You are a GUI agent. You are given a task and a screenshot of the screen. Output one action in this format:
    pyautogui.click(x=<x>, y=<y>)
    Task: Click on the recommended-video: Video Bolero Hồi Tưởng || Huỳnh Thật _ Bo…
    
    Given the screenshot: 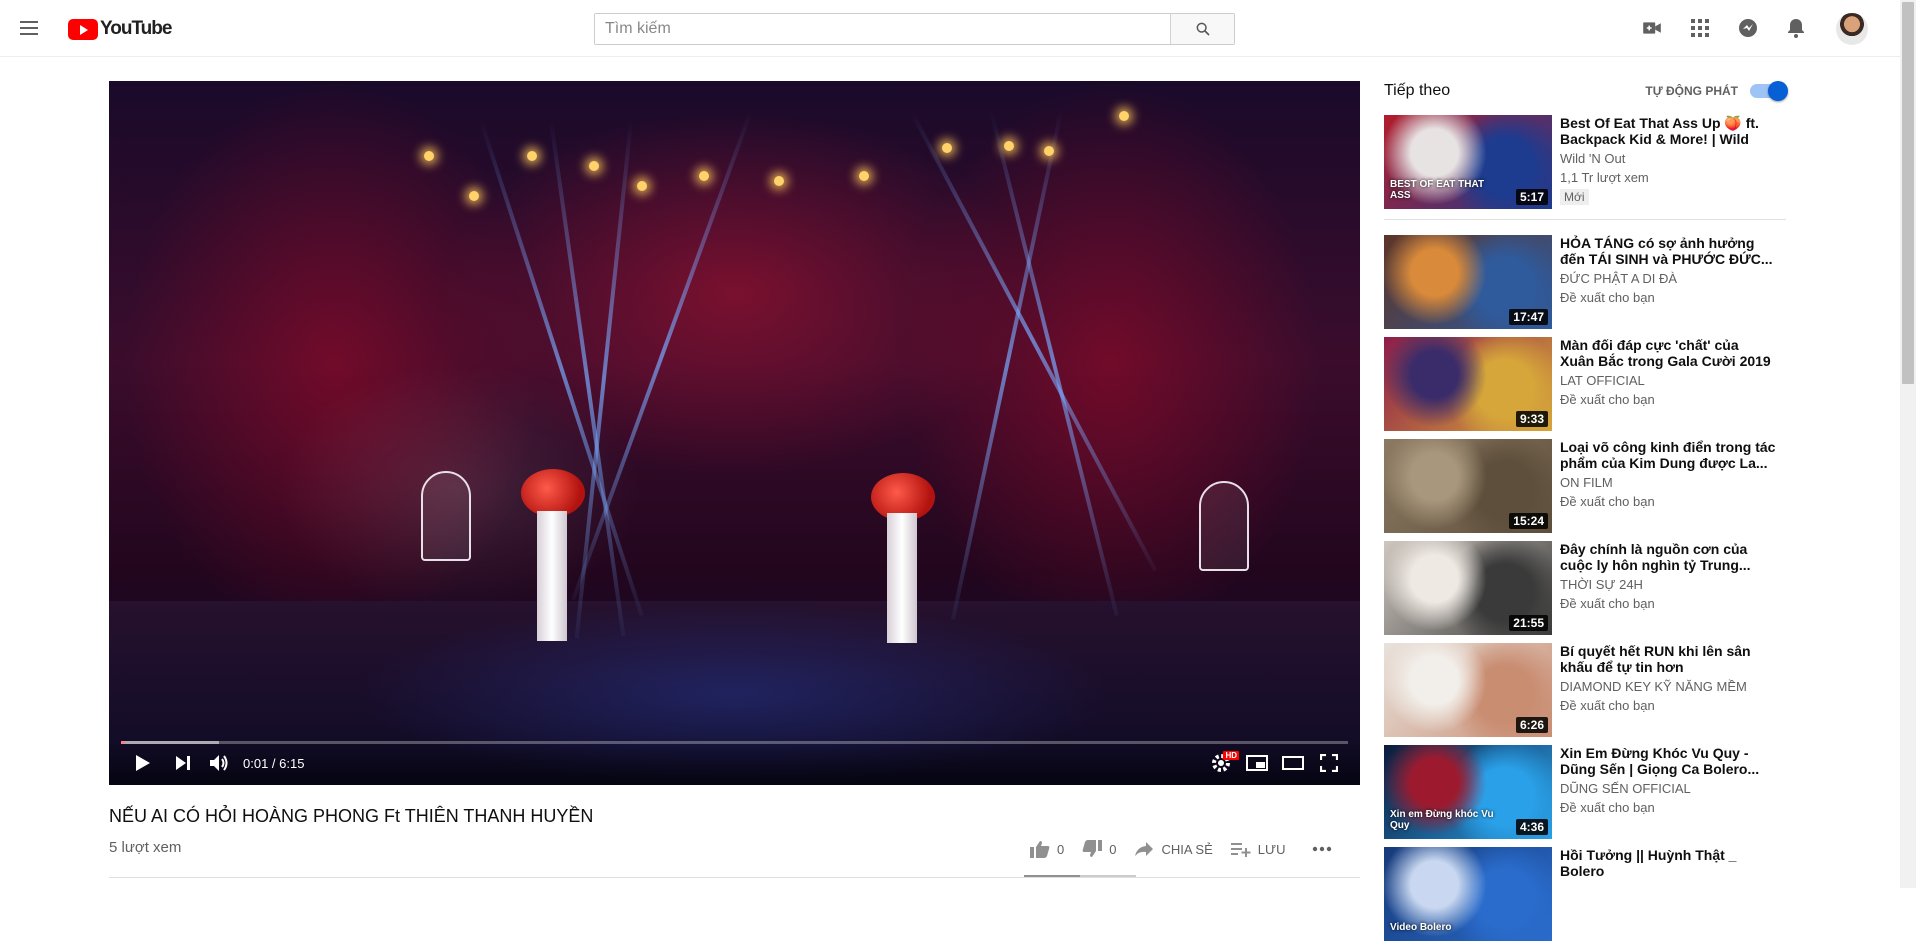 What is the action you would take?
    pyautogui.click(x=1585, y=894)
    